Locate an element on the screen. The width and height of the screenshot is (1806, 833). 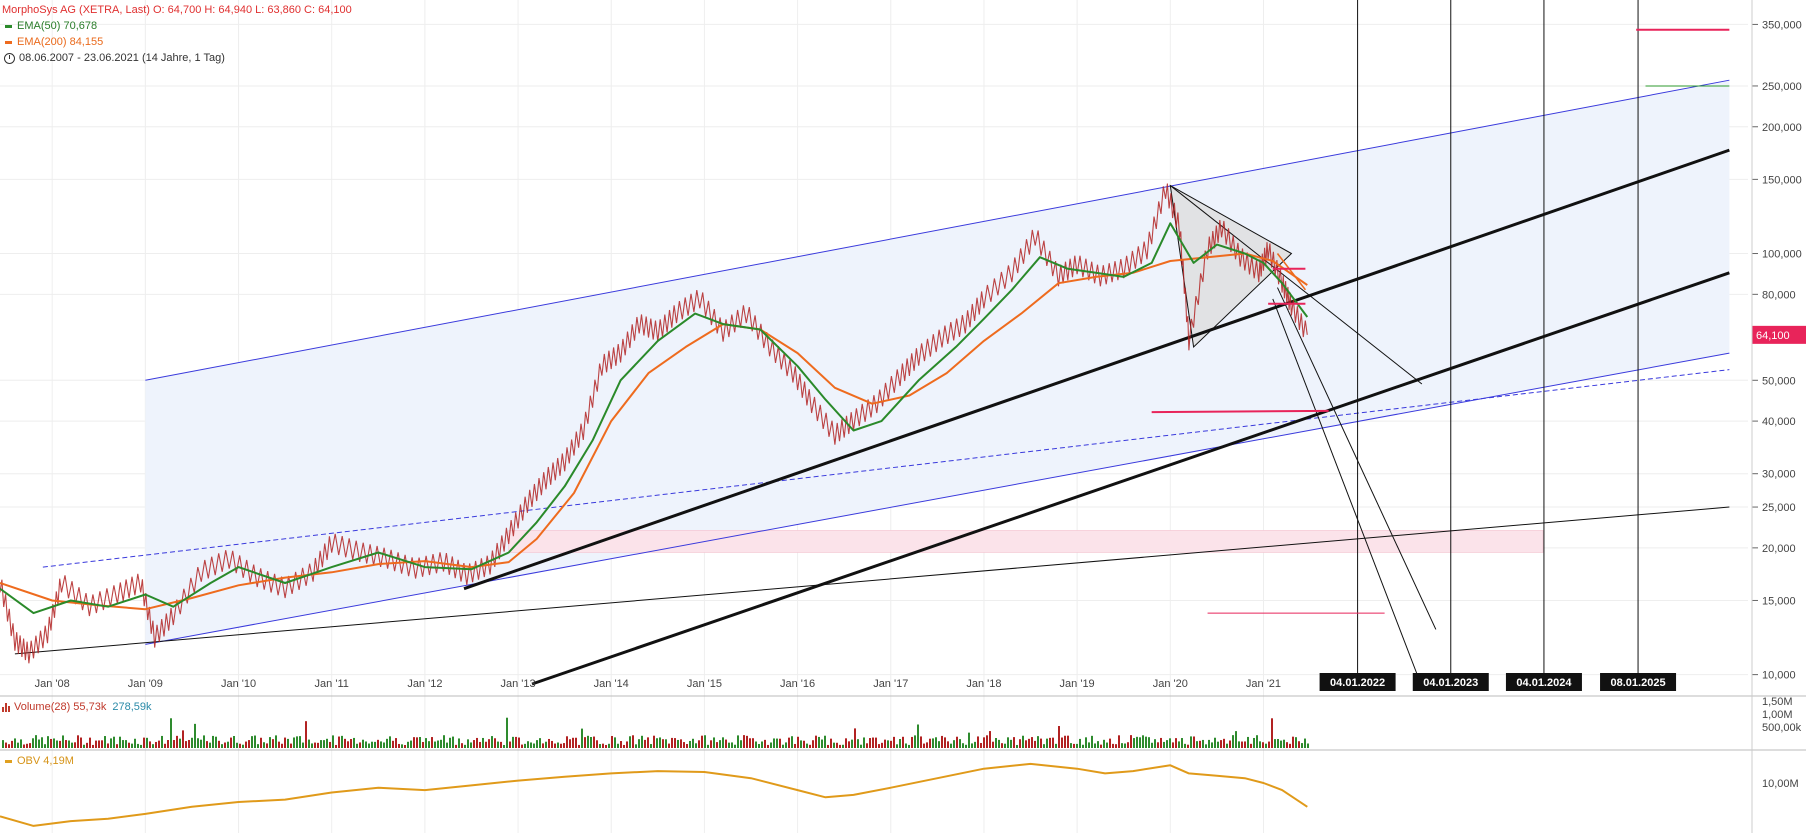
x-tick-label: Jan '18 is located at coordinates (983, 684).